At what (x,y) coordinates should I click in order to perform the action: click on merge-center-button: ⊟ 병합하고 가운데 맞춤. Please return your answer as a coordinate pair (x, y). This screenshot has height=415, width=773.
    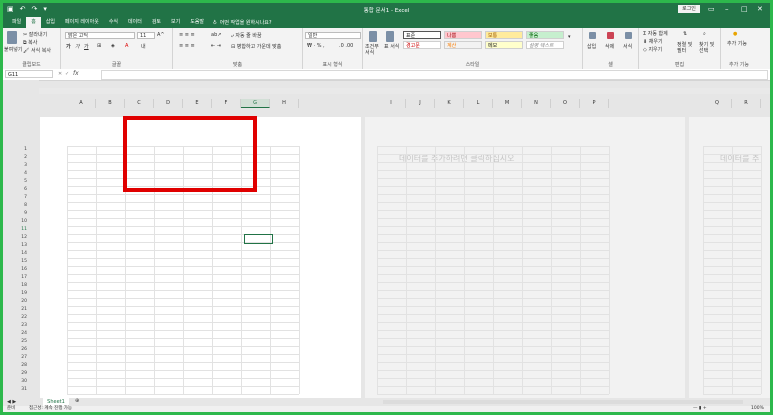
    Looking at the image, I should click on (256, 46).